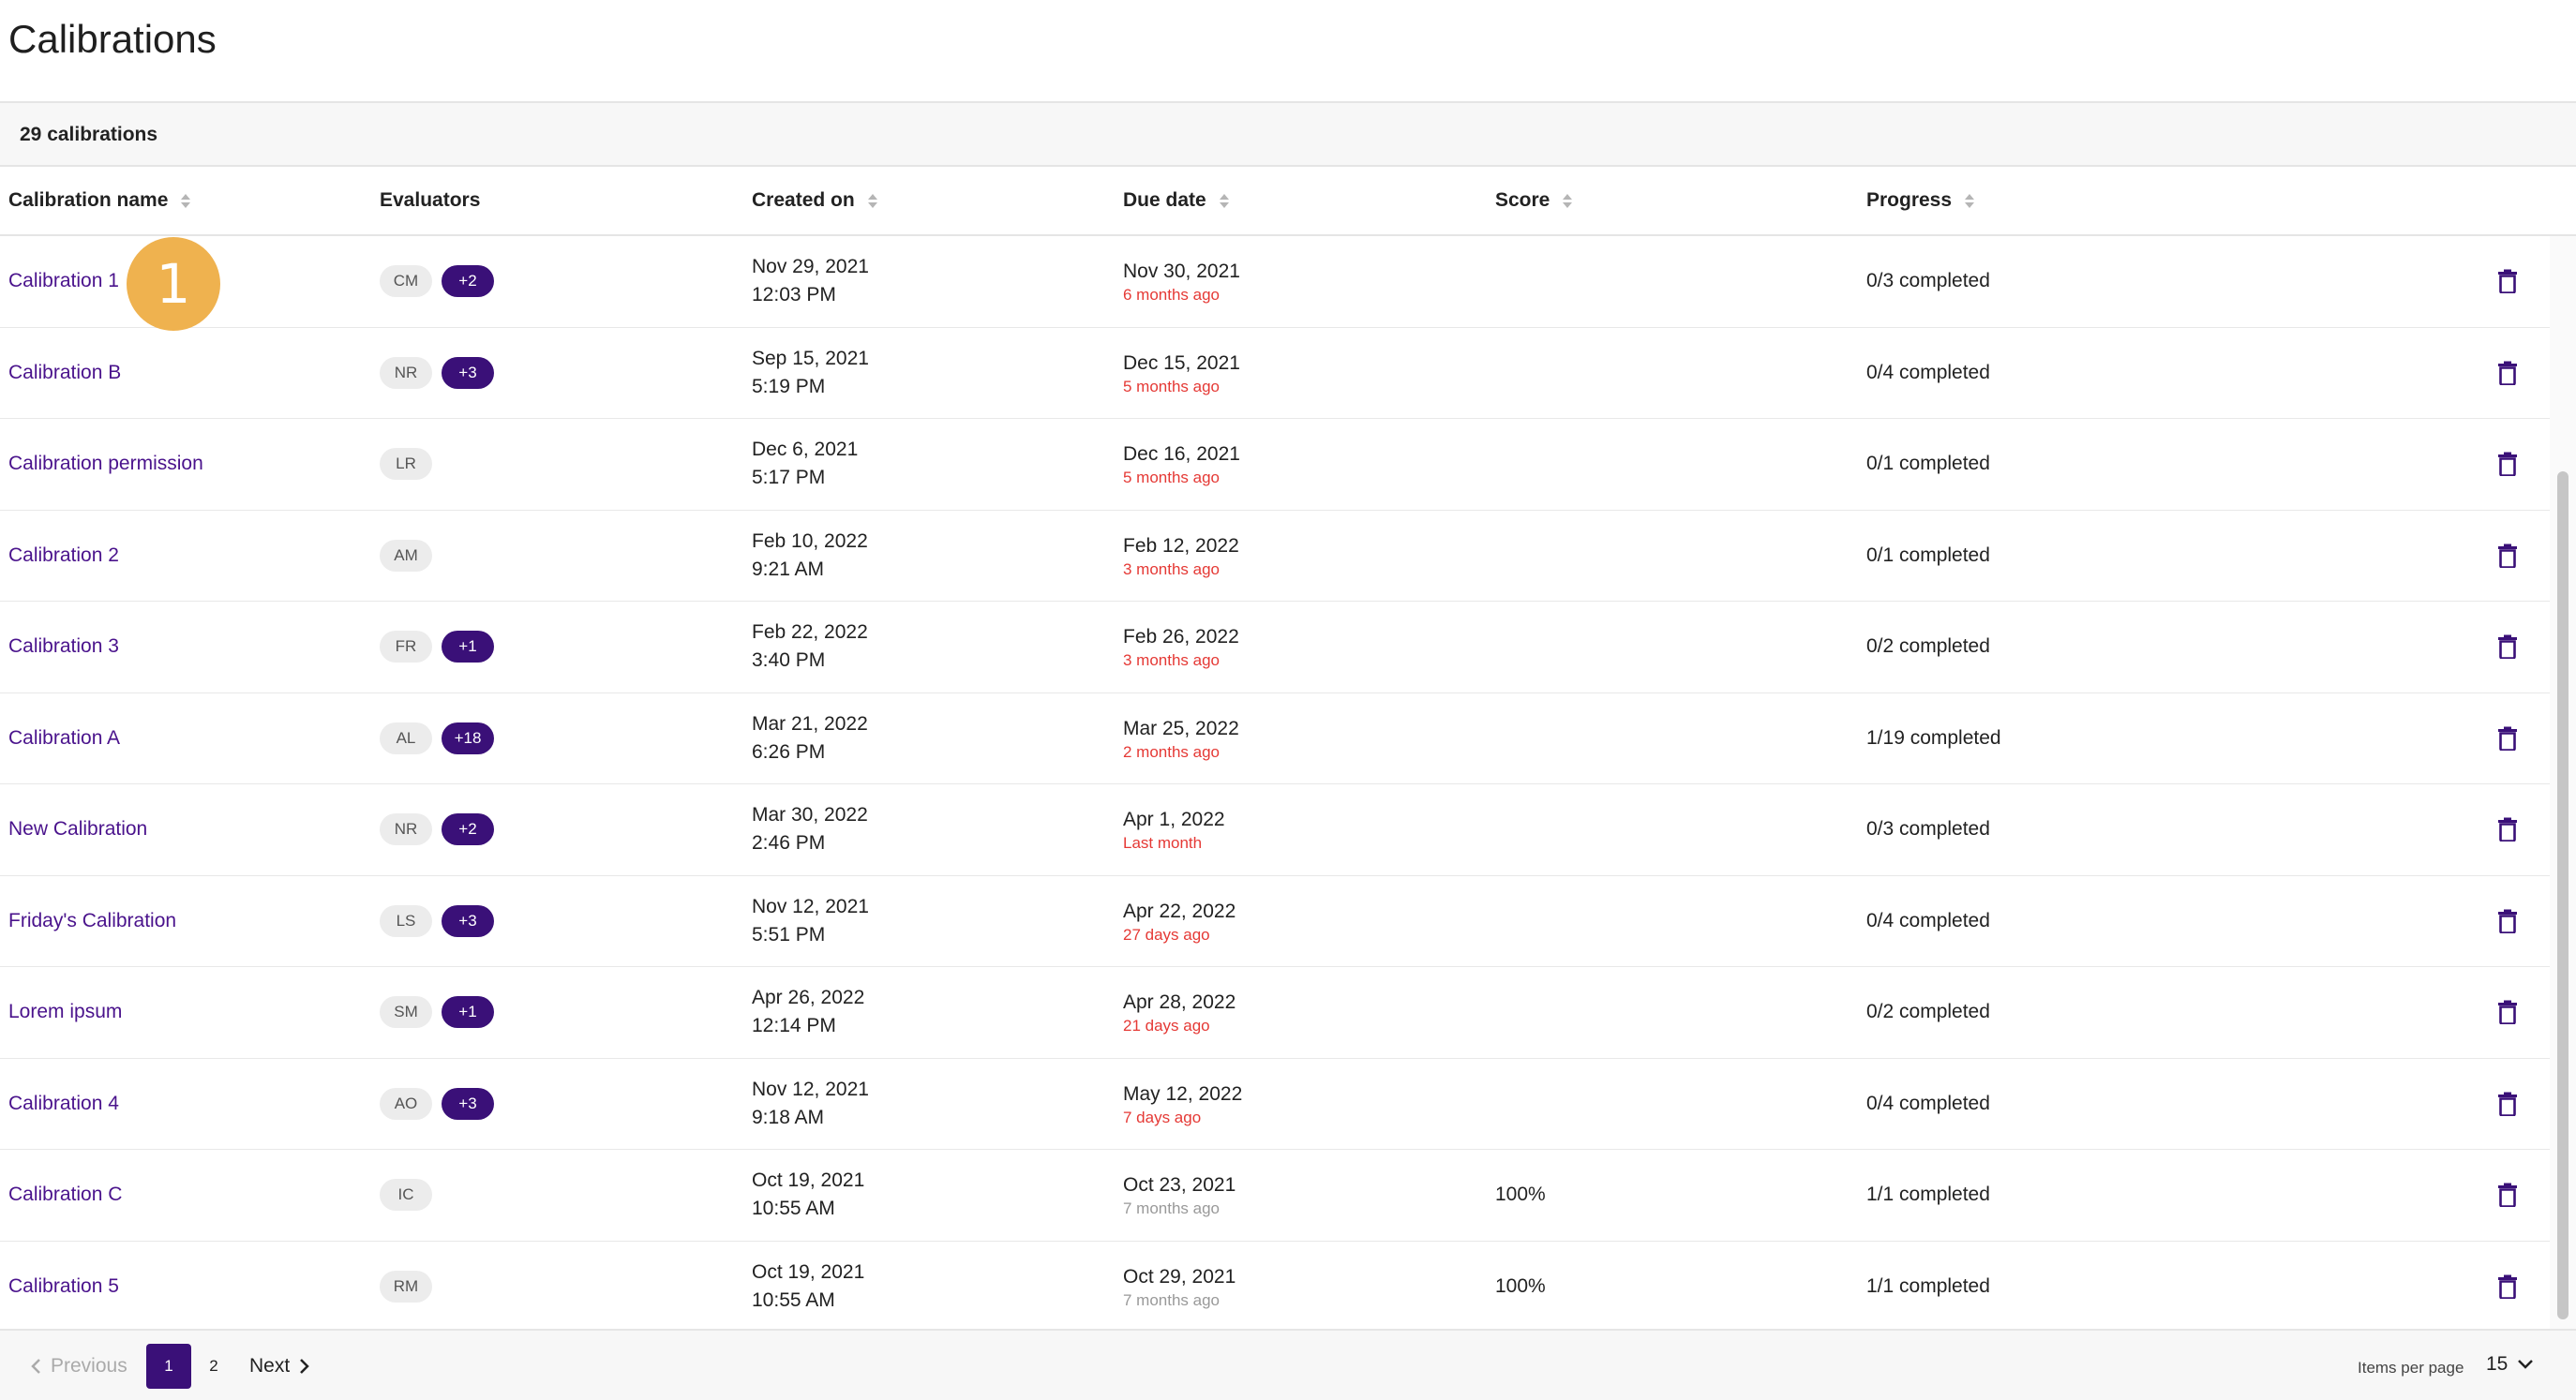  Describe the element at coordinates (406, 647) in the screenshot. I see `evaluator-chip: FR` at that location.